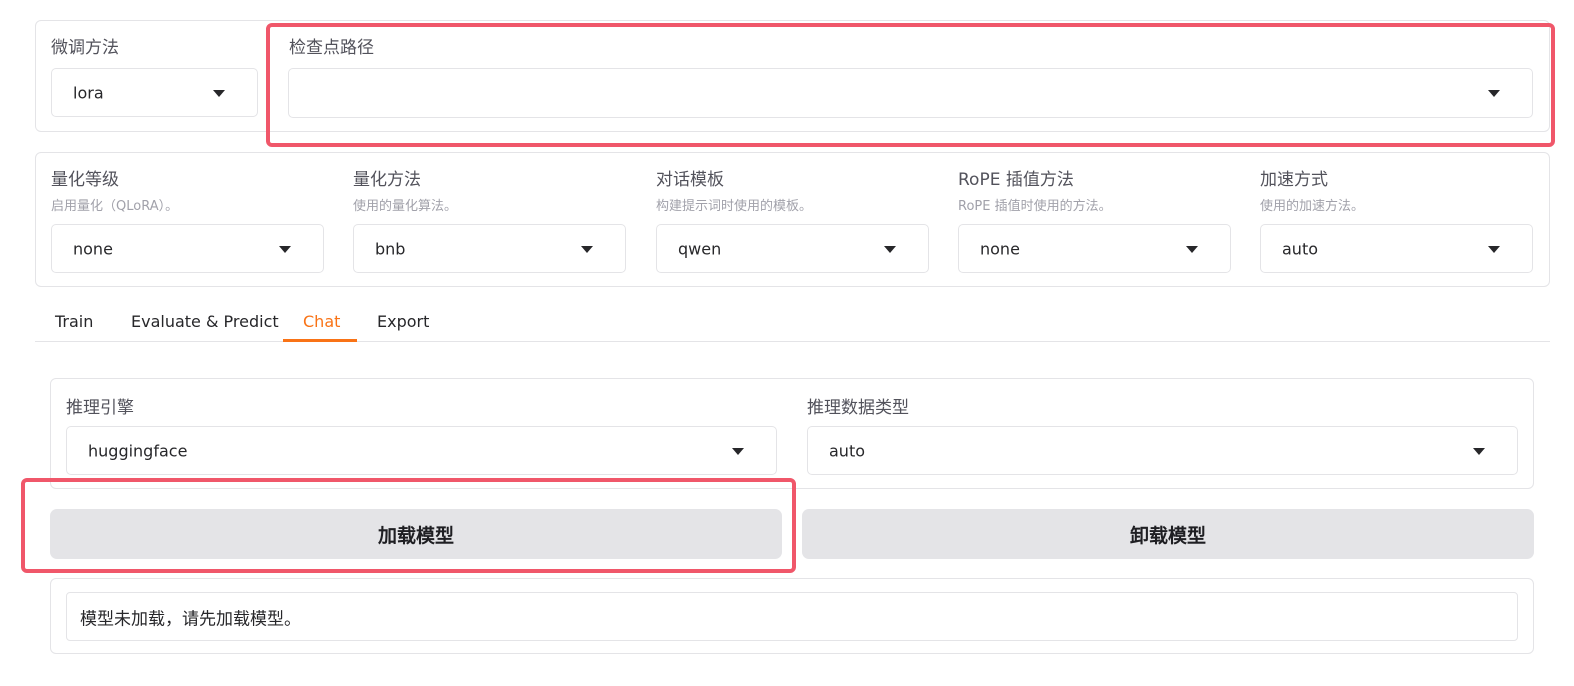 The image size is (1574, 686). What do you see at coordinates (1162, 450) in the screenshot?
I see `dtype-dropdown: auto` at bounding box center [1162, 450].